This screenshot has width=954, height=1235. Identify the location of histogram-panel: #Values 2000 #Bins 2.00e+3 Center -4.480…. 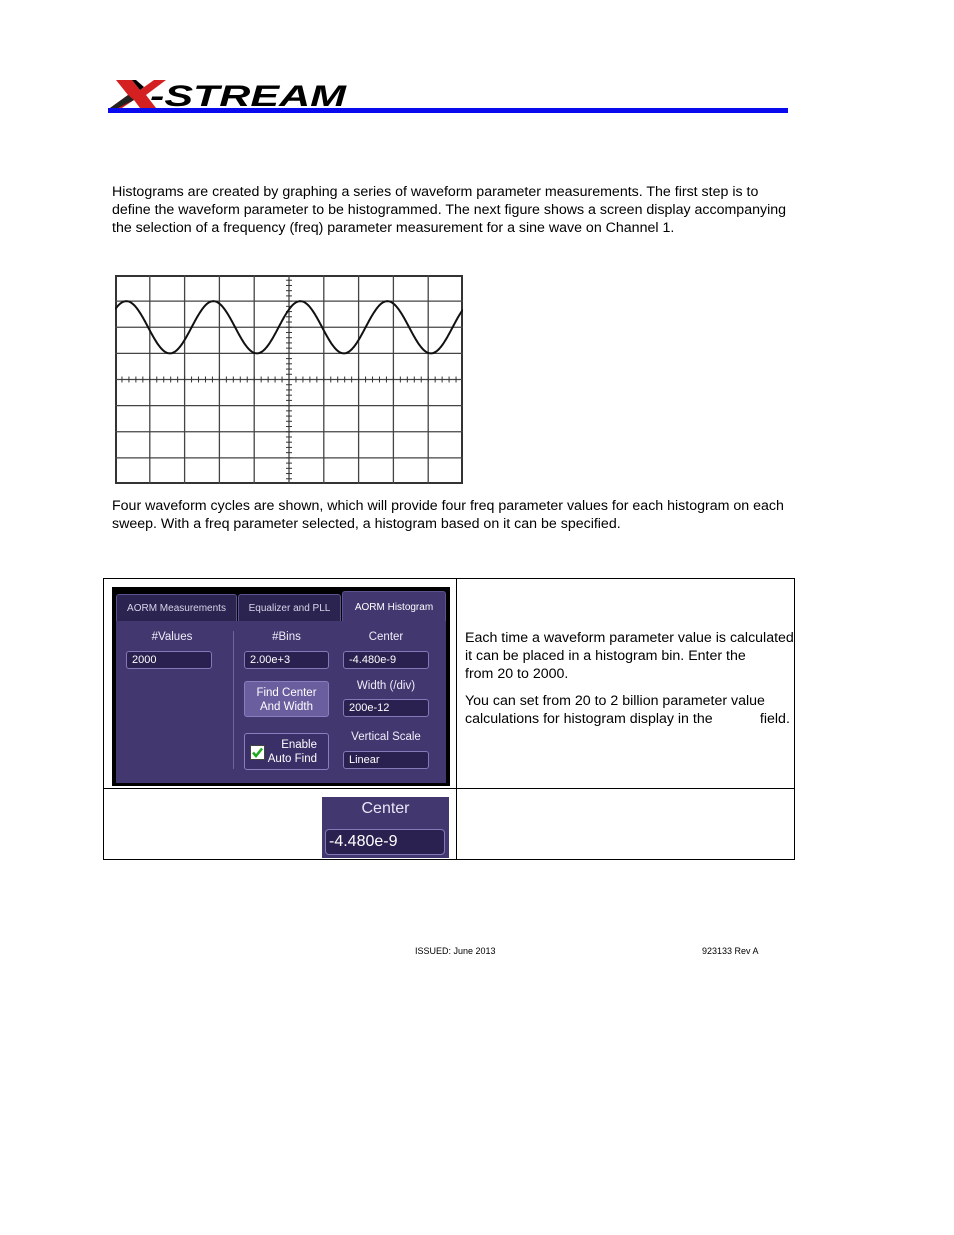
(281, 702).